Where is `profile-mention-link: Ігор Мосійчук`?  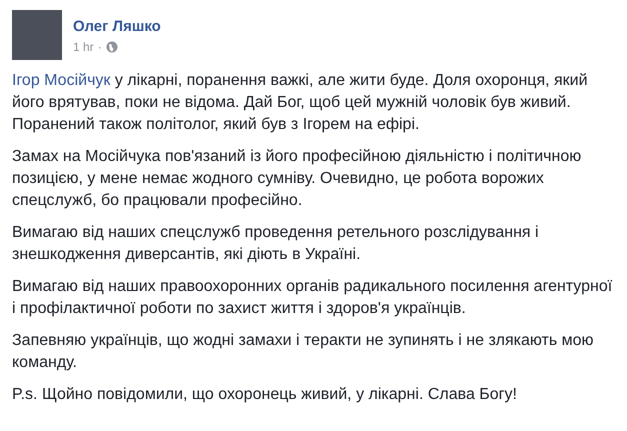 profile-mention-link: Ігор Мосійчук is located at coordinates (61, 80).